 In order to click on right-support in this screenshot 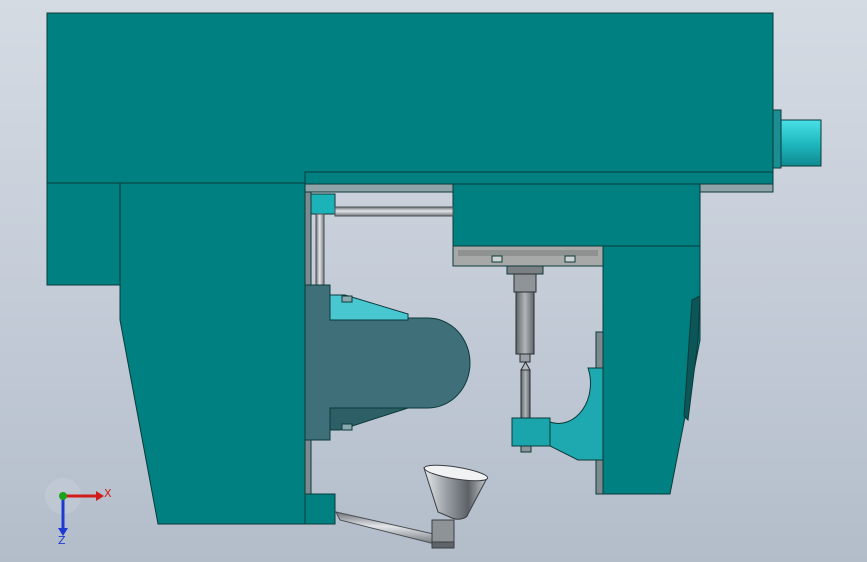, I will do `click(648, 370)`.